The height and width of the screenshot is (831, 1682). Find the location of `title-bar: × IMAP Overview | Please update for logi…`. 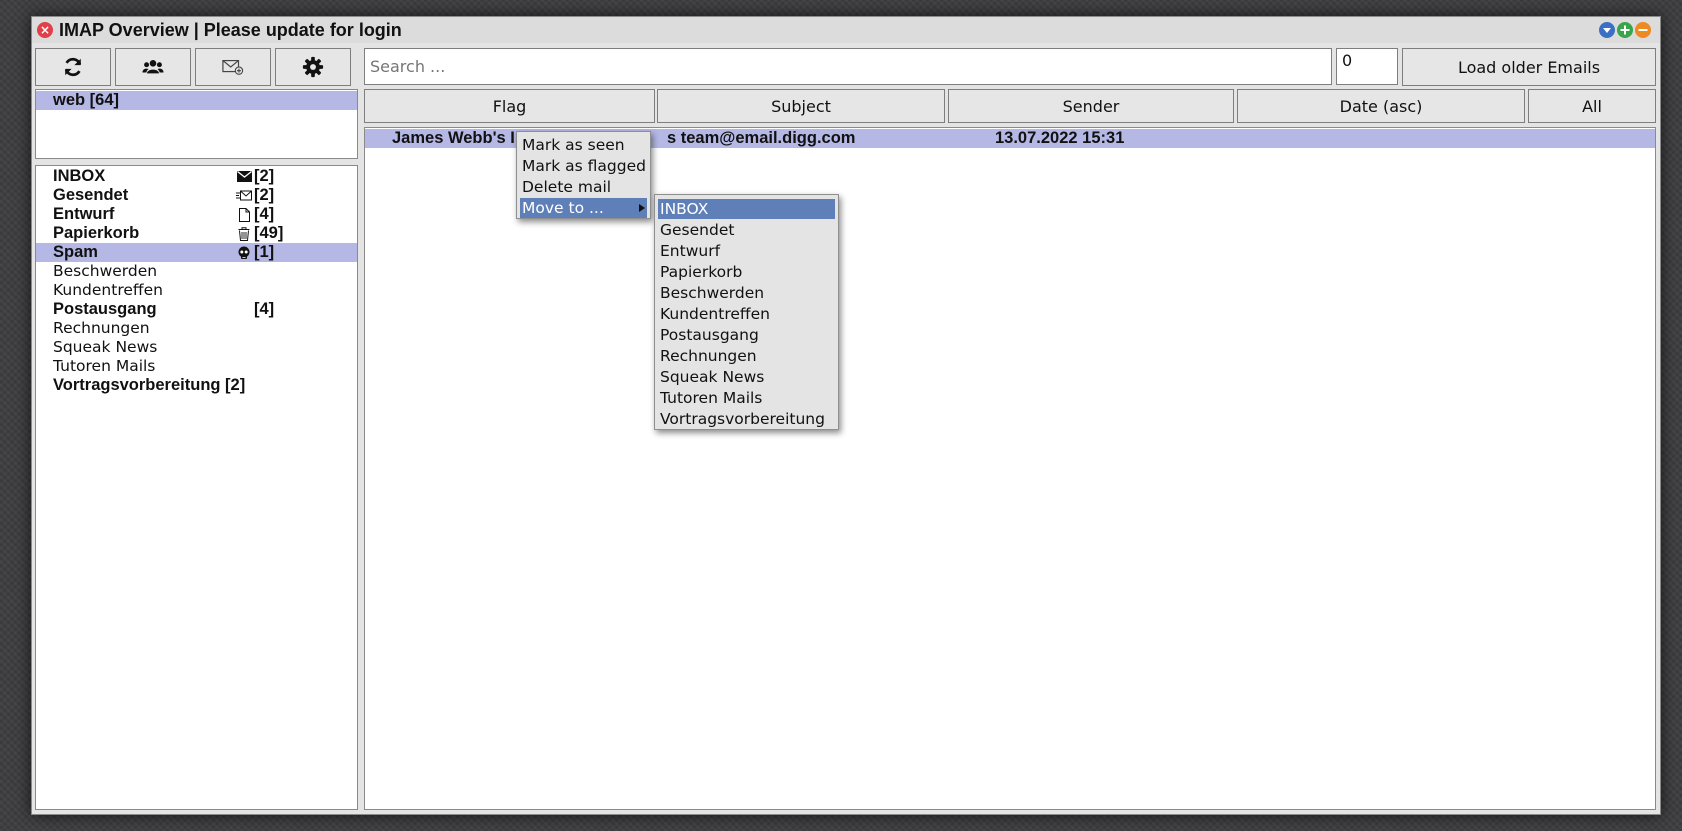

title-bar: × IMAP Overview | Please update for logi… is located at coordinates (846, 30).